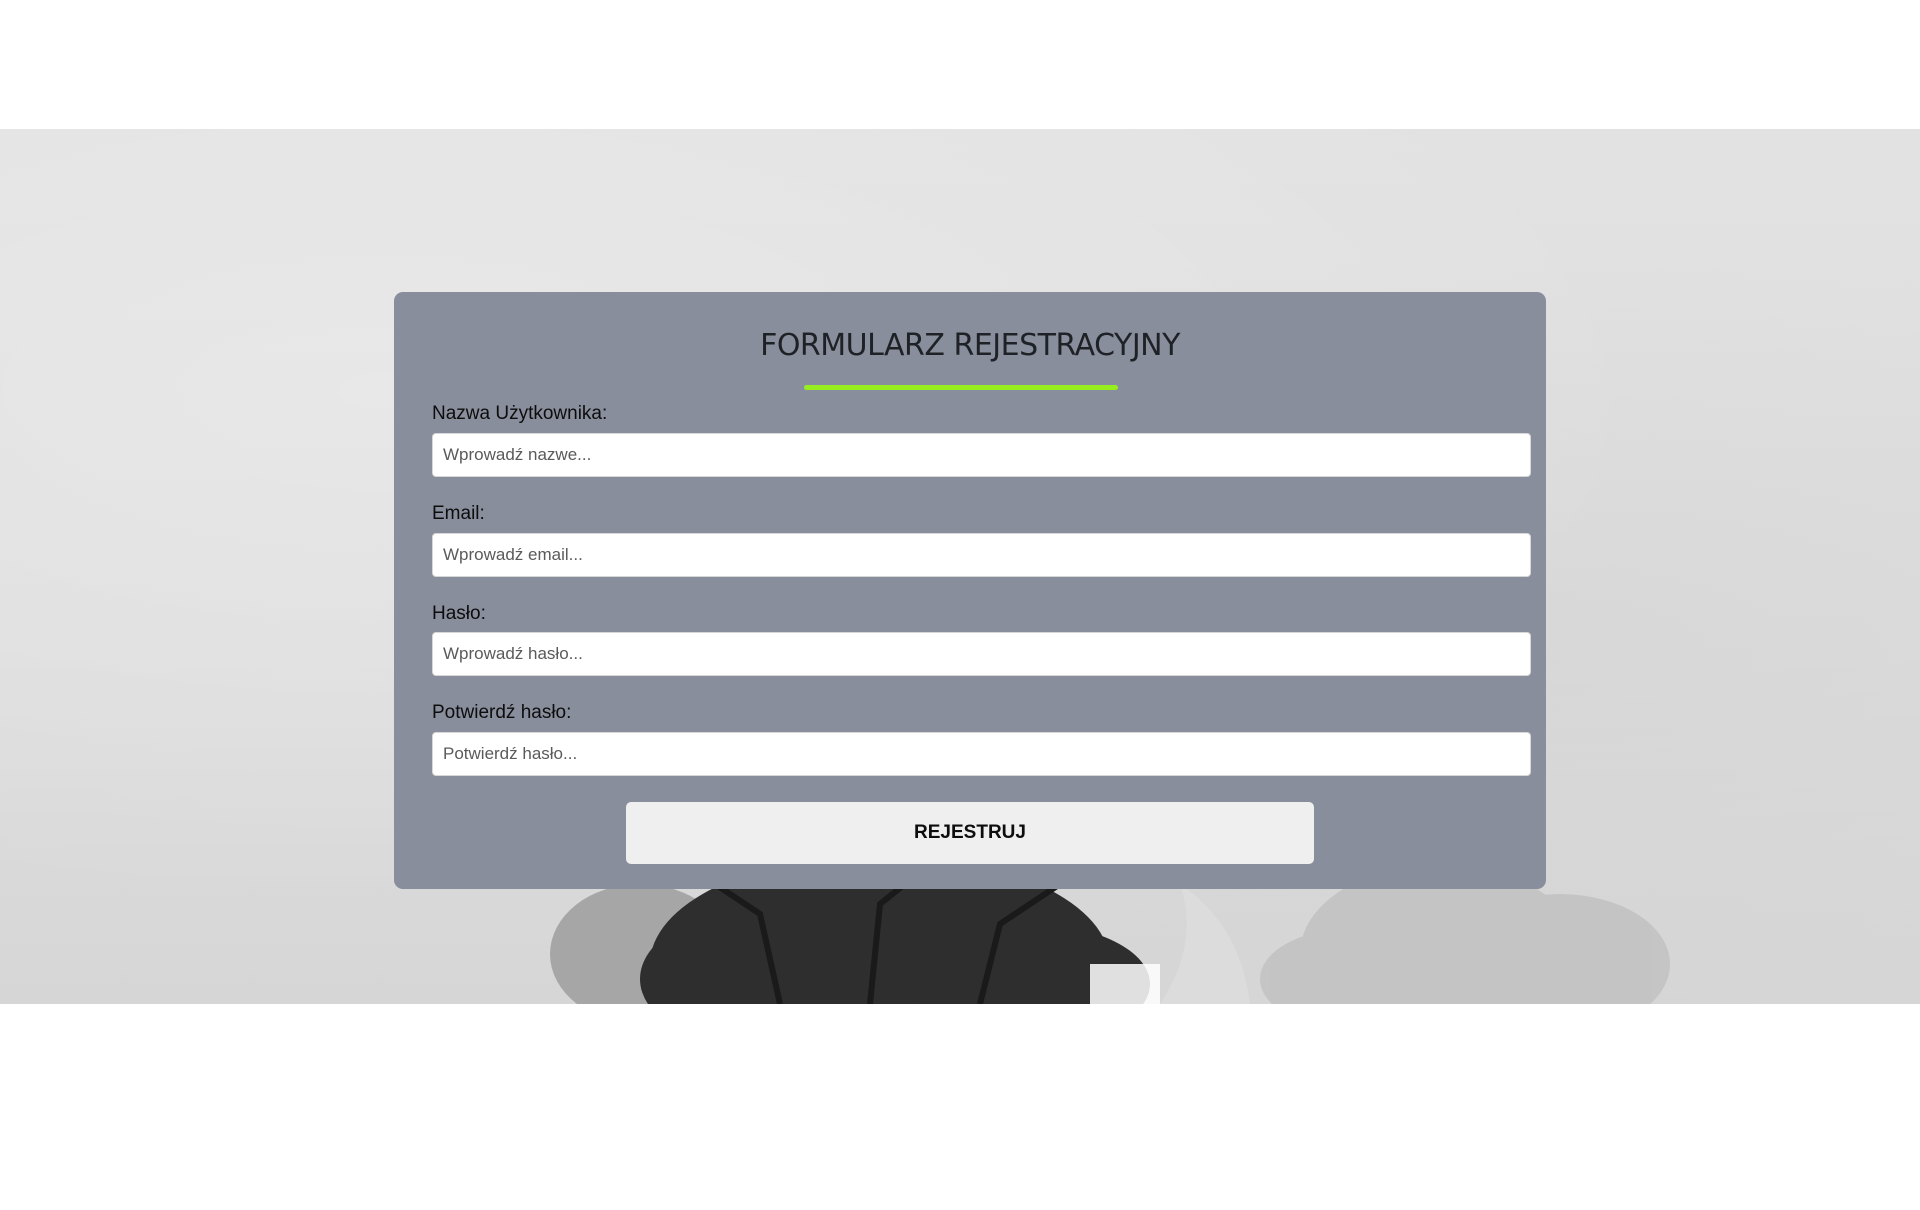 The height and width of the screenshot is (1210, 1920). I want to click on form-title: FORMULARZ REJESTRACYJNY, so click(970, 345).